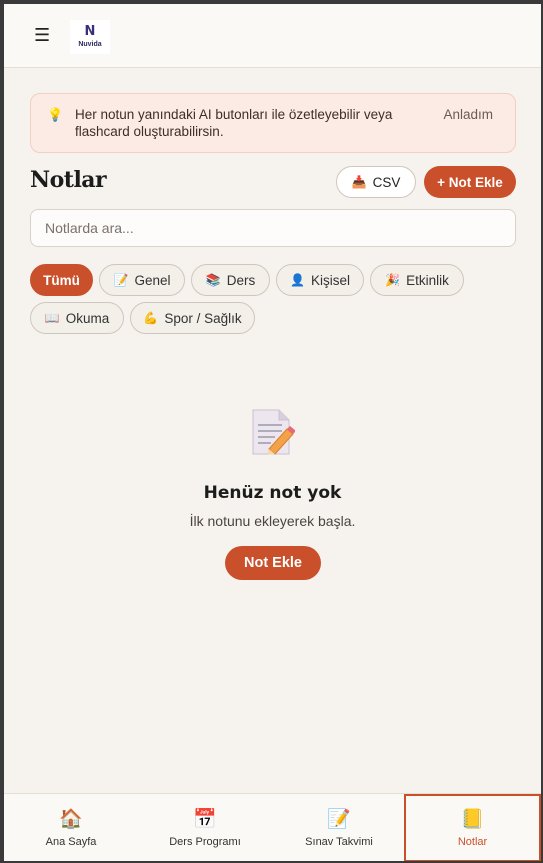 The width and height of the screenshot is (543, 863). Describe the element at coordinates (90, 31) in the screenshot. I see `logo-mark: N` at that location.